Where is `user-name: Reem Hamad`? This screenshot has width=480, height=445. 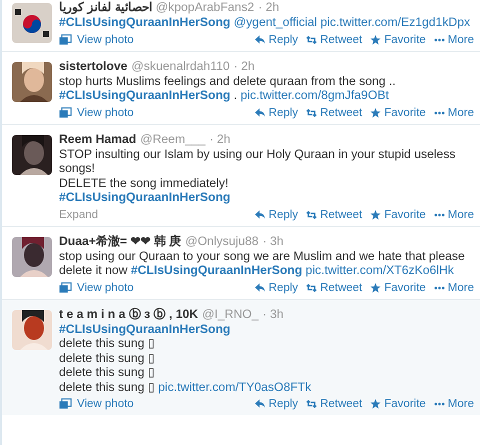 user-name: Reem Hamad is located at coordinates (97, 139).